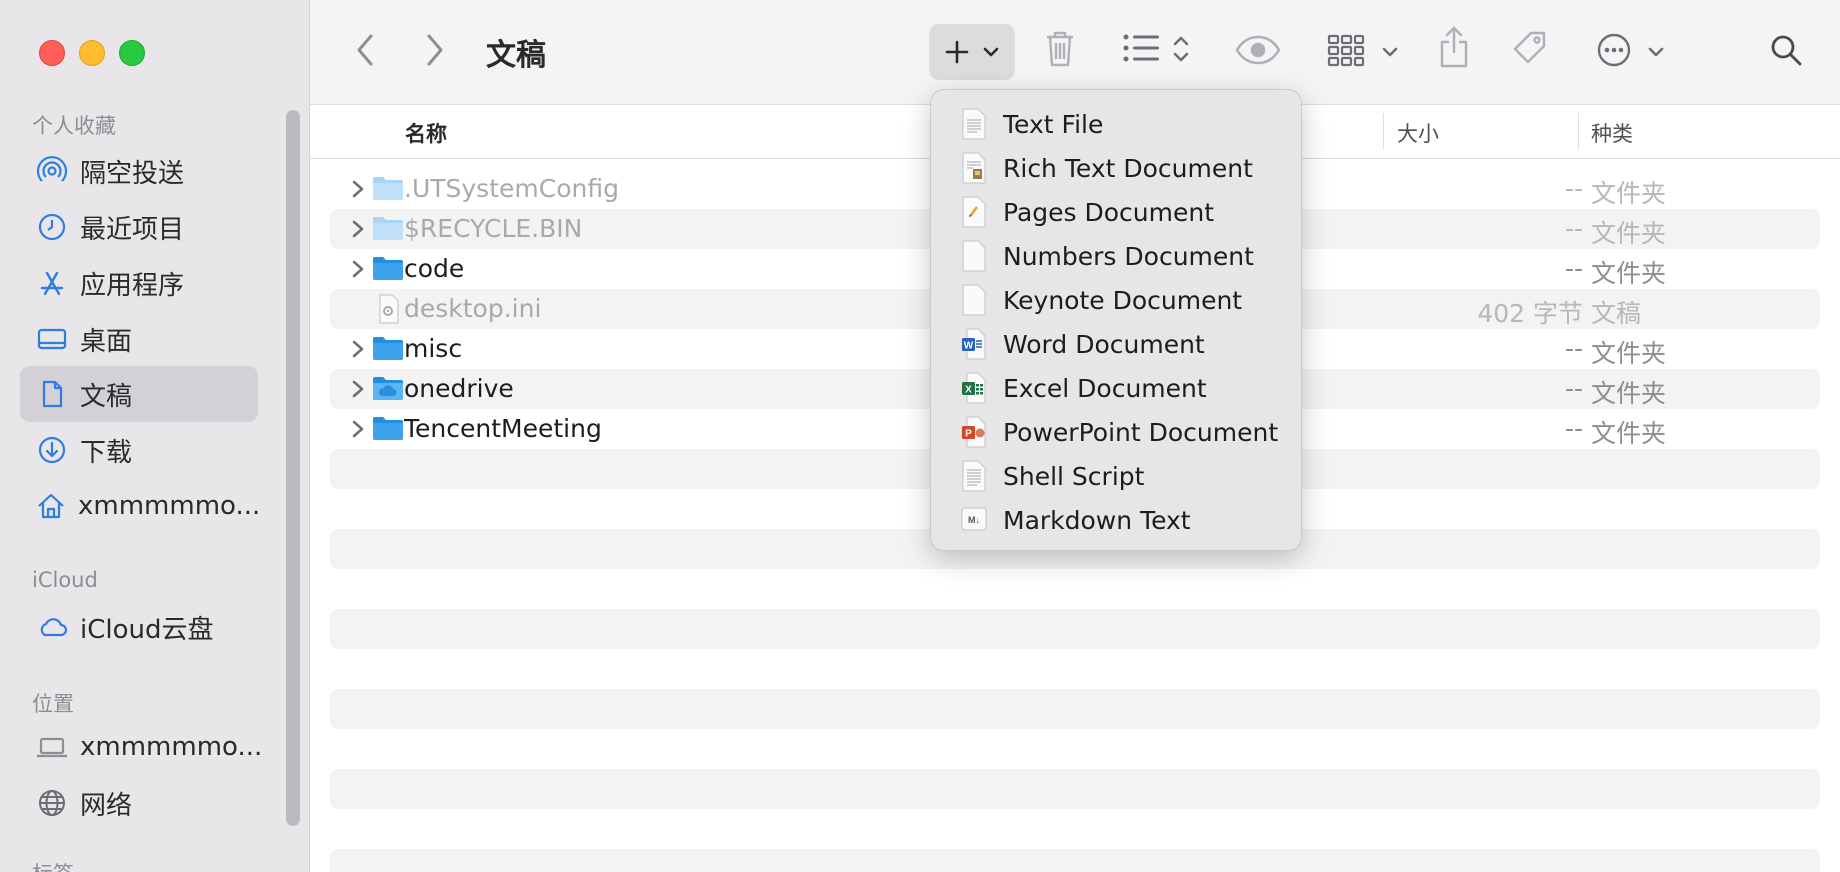 Image resolution: width=1840 pixels, height=872 pixels. I want to click on menu-item-excel: X Excel Document, so click(1116, 388).